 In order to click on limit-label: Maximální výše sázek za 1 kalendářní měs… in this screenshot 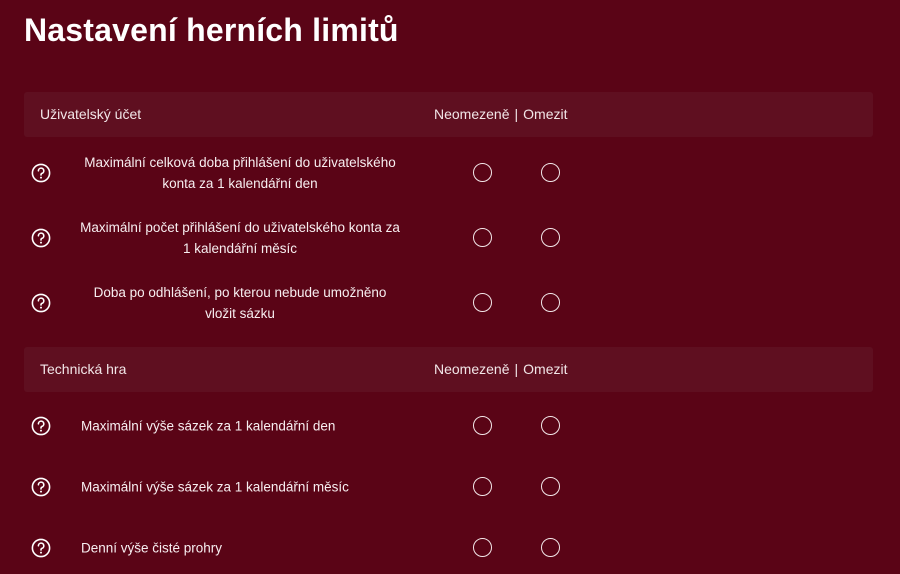, I will do `click(215, 487)`.